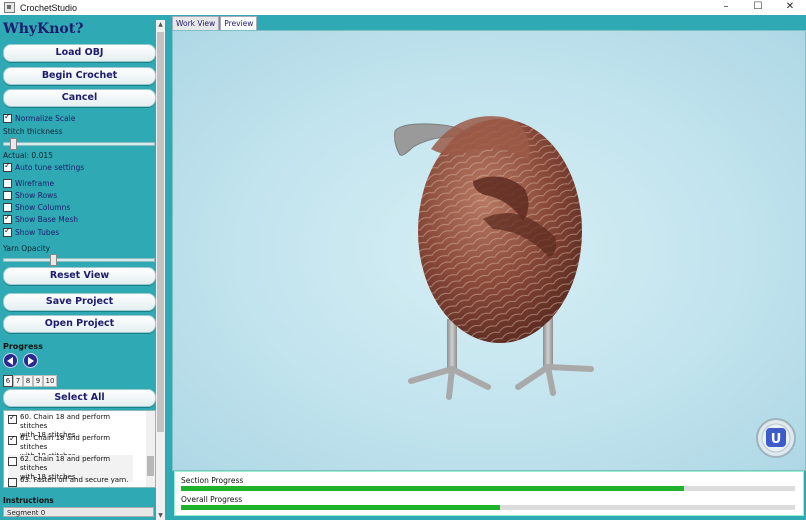 Image resolution: width=806 pixels, height=520 pixels. I want to click on show-columns-checkbox: Show Columns, so click(36, 207).